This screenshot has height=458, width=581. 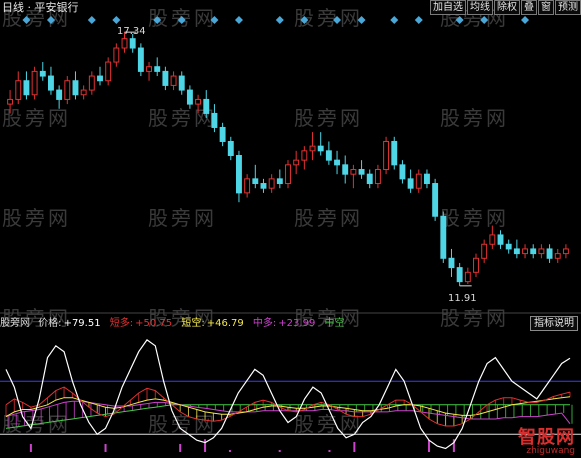 I want to click on legend-price-value: +79.51, so click(x=82, y=323).